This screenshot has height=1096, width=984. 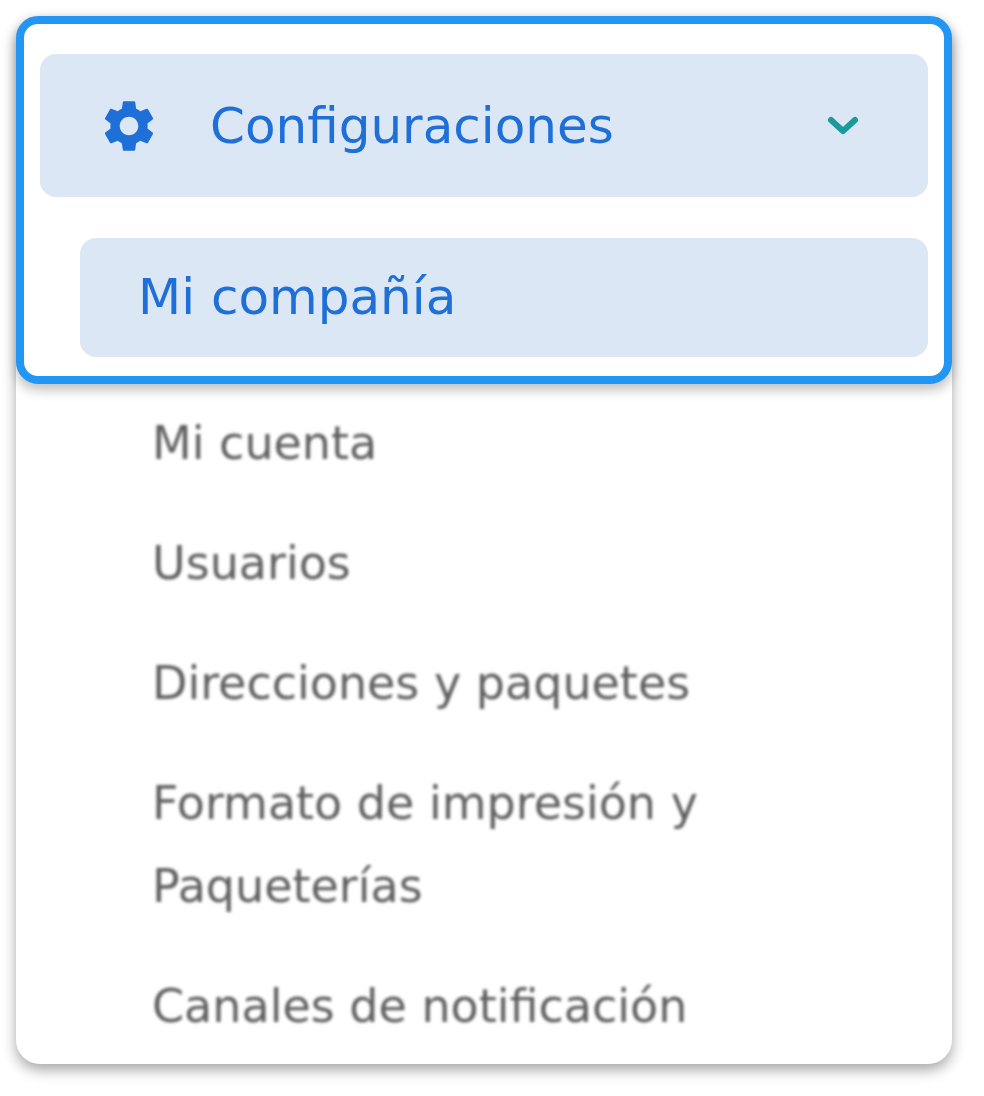 What do you see at coordinates (412, 125) in the screenshot?
I see `menu-title: Configuraciones` at bounding box center [412, 125].